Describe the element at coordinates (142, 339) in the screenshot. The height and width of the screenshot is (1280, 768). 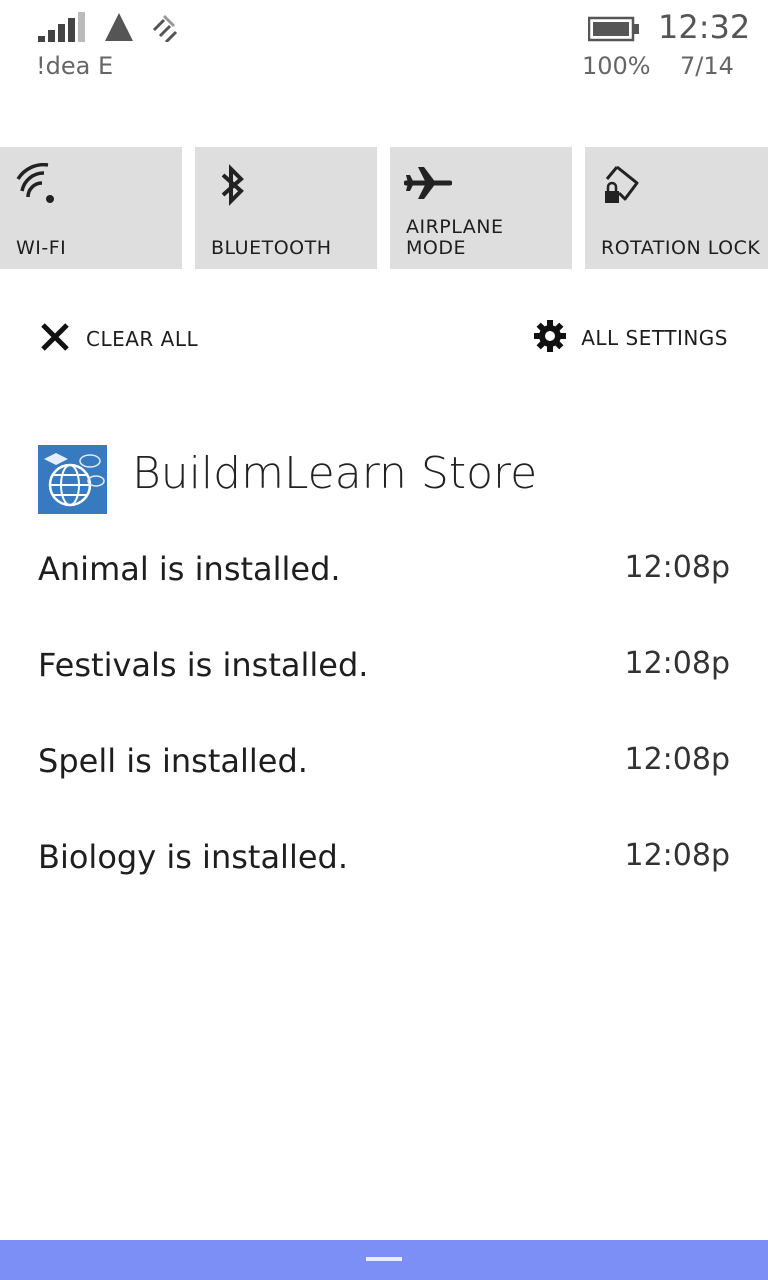
I see `clear-all-label: CLEAR ALL` at that location.